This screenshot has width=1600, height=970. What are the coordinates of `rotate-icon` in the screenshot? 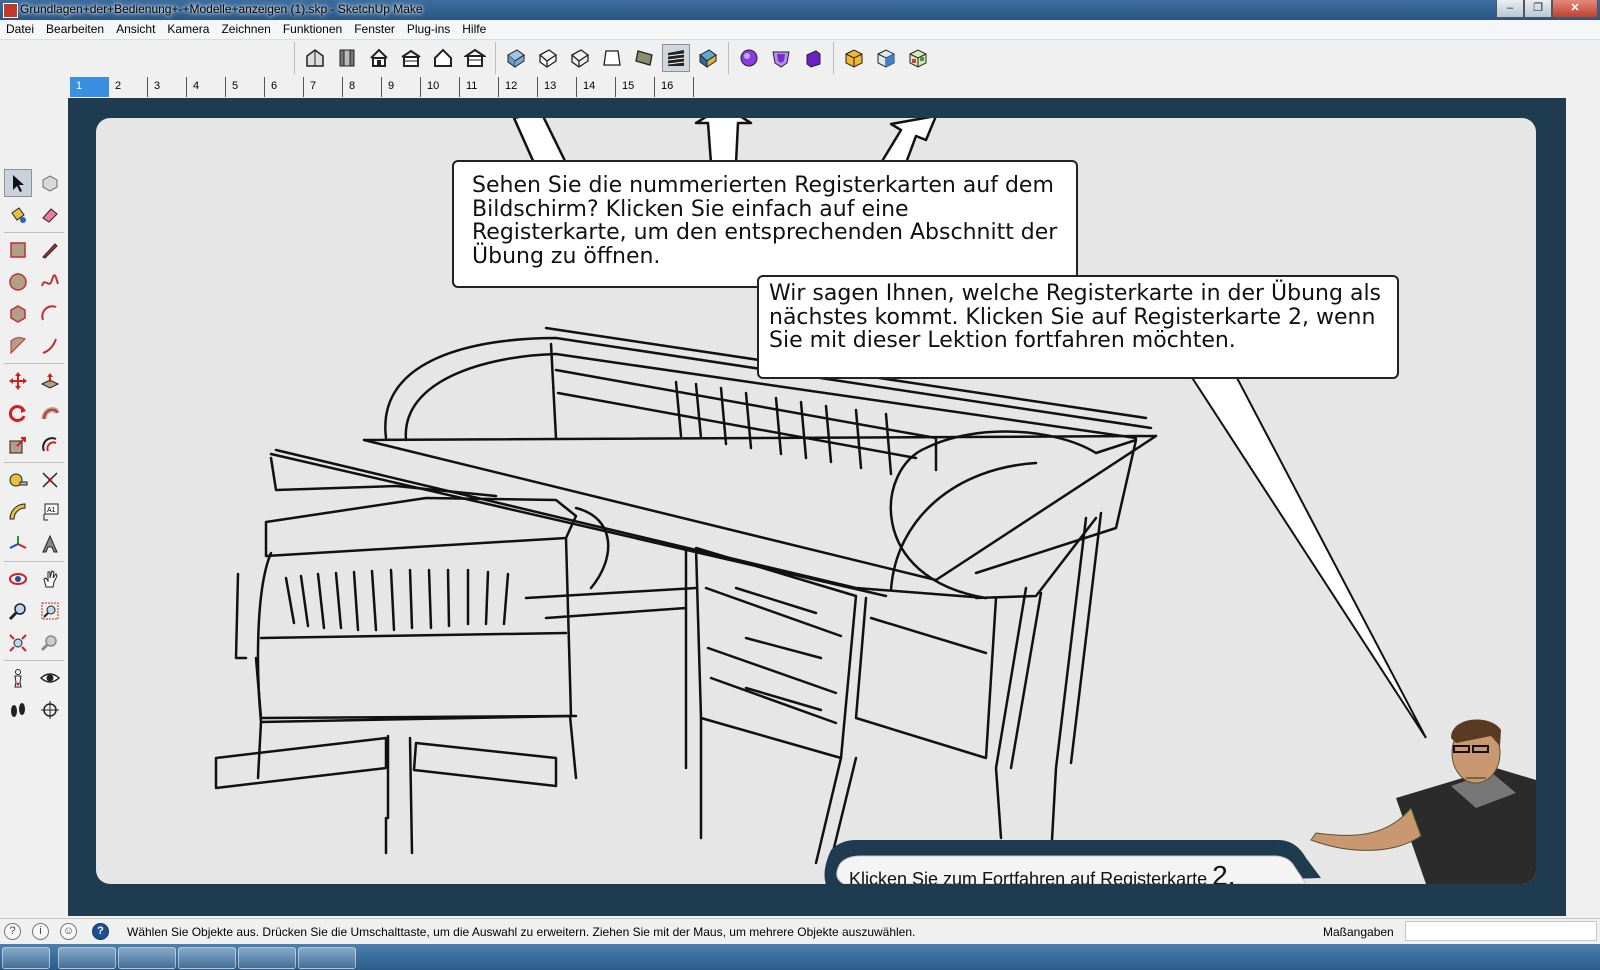 It's located at (18, 413).